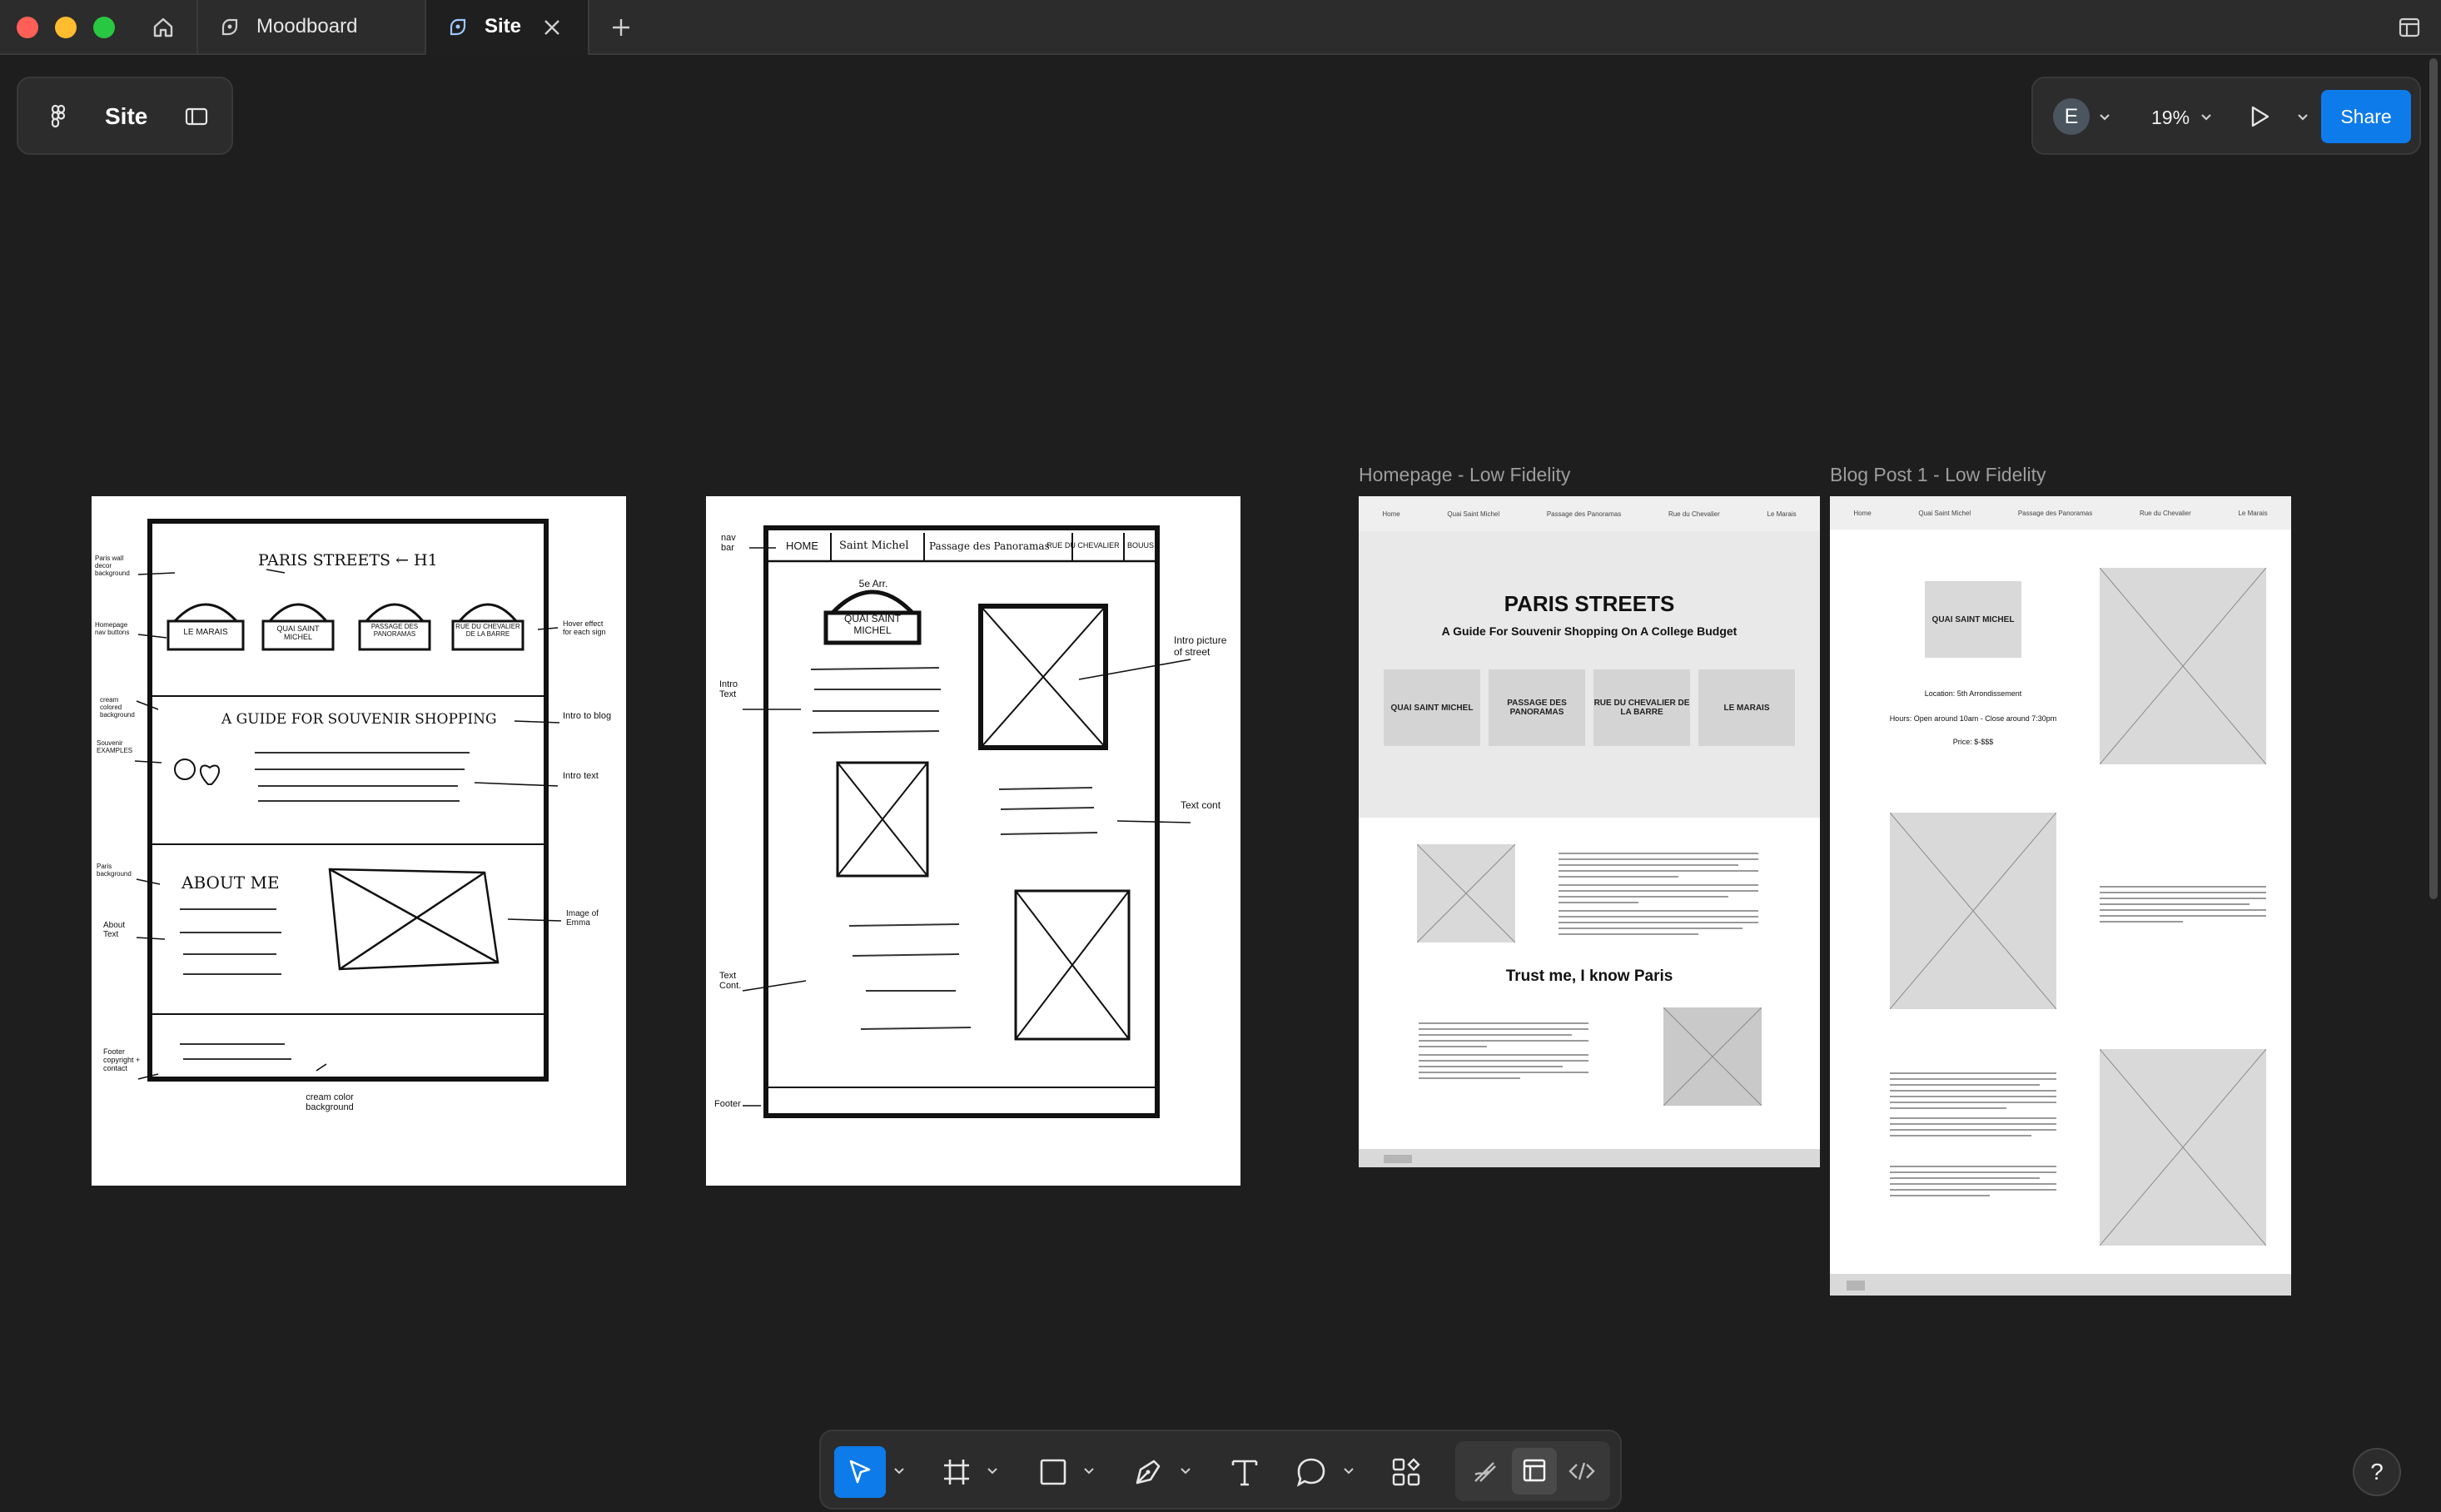 The height and width of the screenshot is (1512, 2441). Describe the element at coordinates (728, 543) in the screenshot. I see `sketch-note: nav bar` at that location.